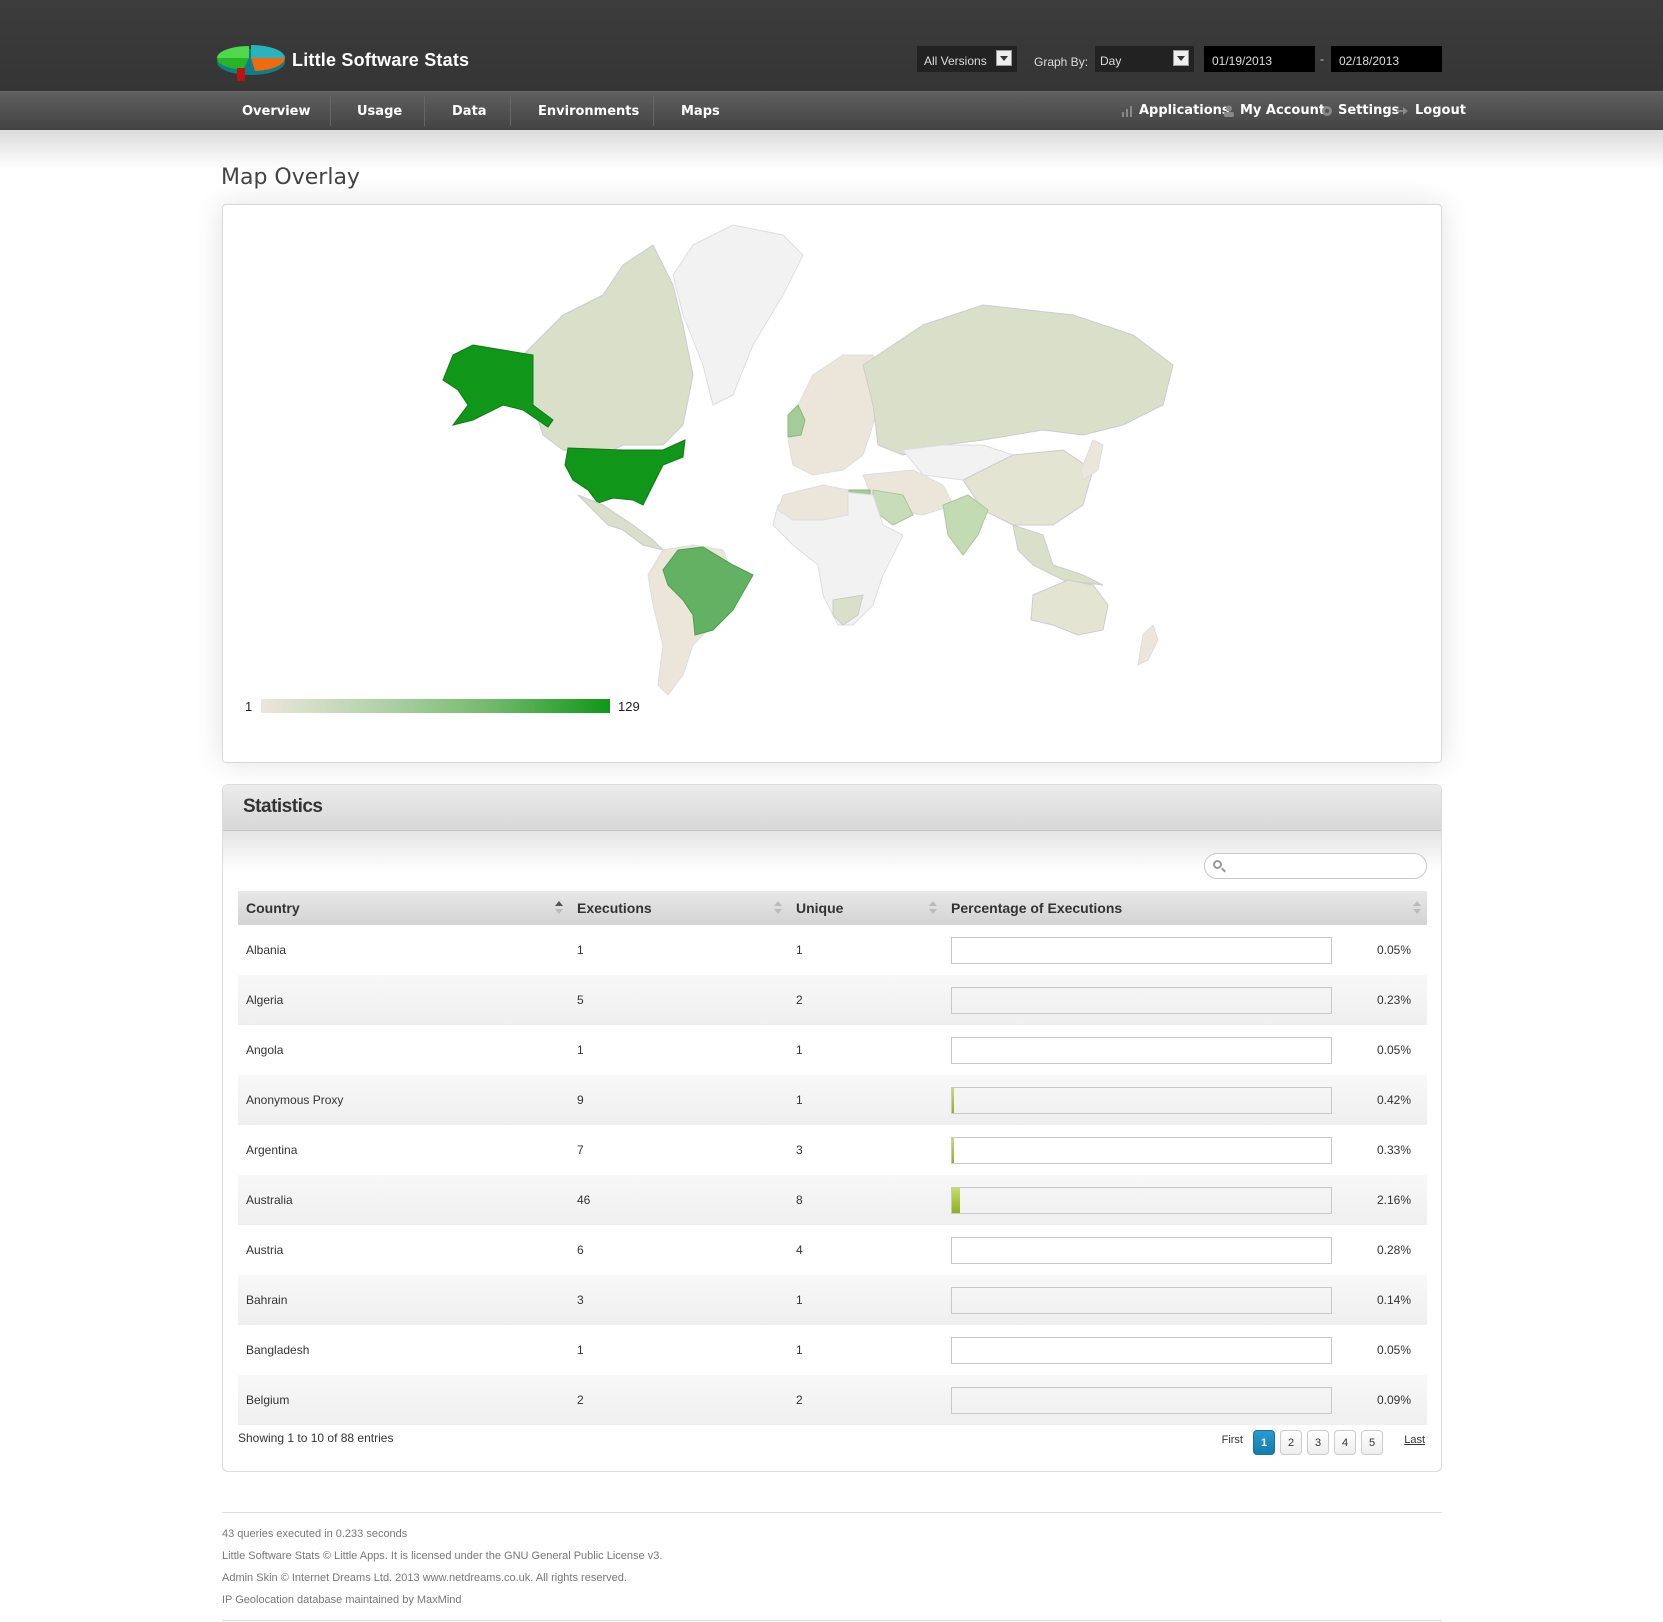 Image resolution: width=1663 pixels, height=1622 pixels. Describe the element at coordinates (832, 1300) in the screenshot. I see `table-row: Bahrain 3 1 0.14%` at that location.